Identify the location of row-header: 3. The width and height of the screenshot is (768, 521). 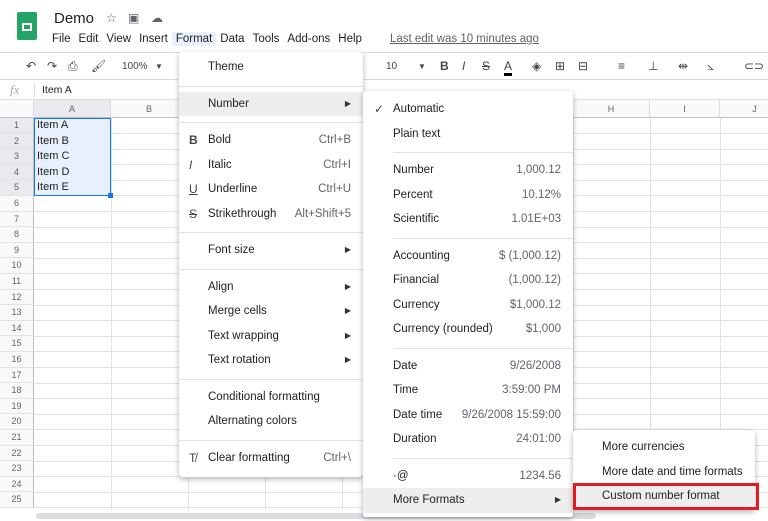
(17, 157).